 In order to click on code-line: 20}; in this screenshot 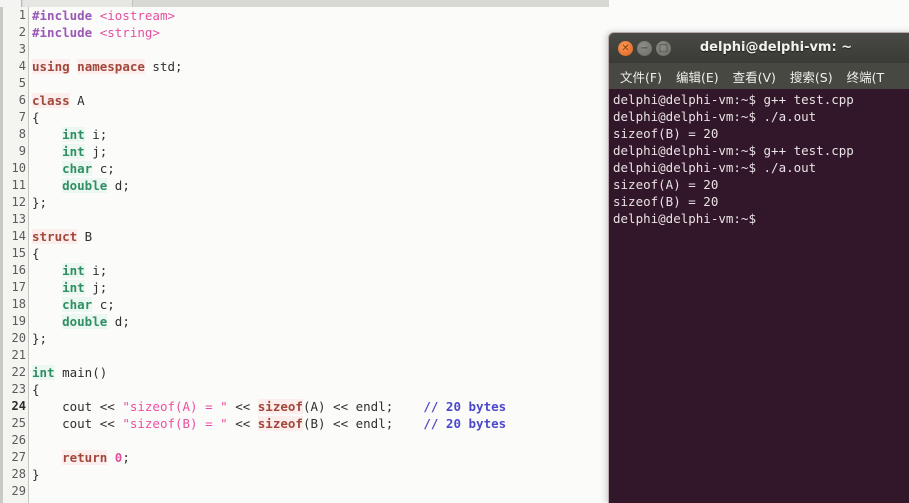, I will do `click(304, 338)`.